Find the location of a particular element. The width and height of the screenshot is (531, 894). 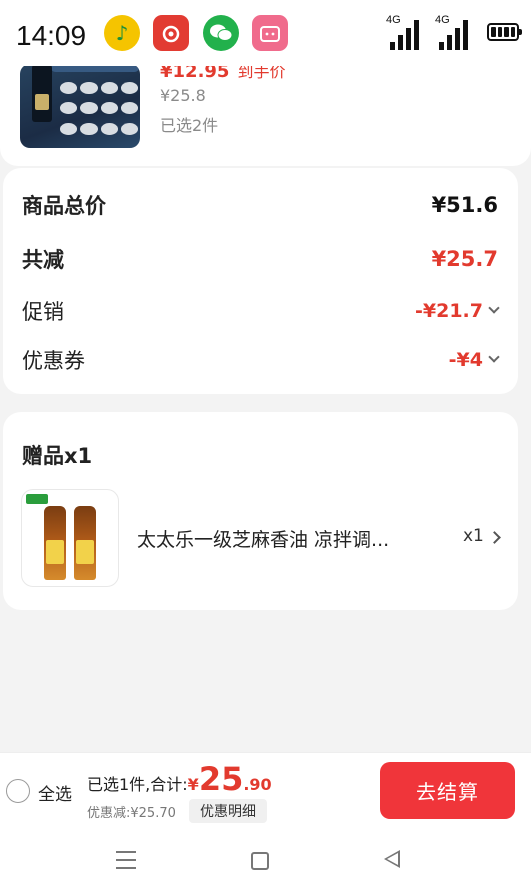

gift-quantity: x1 is located at coordinates (473, 536).